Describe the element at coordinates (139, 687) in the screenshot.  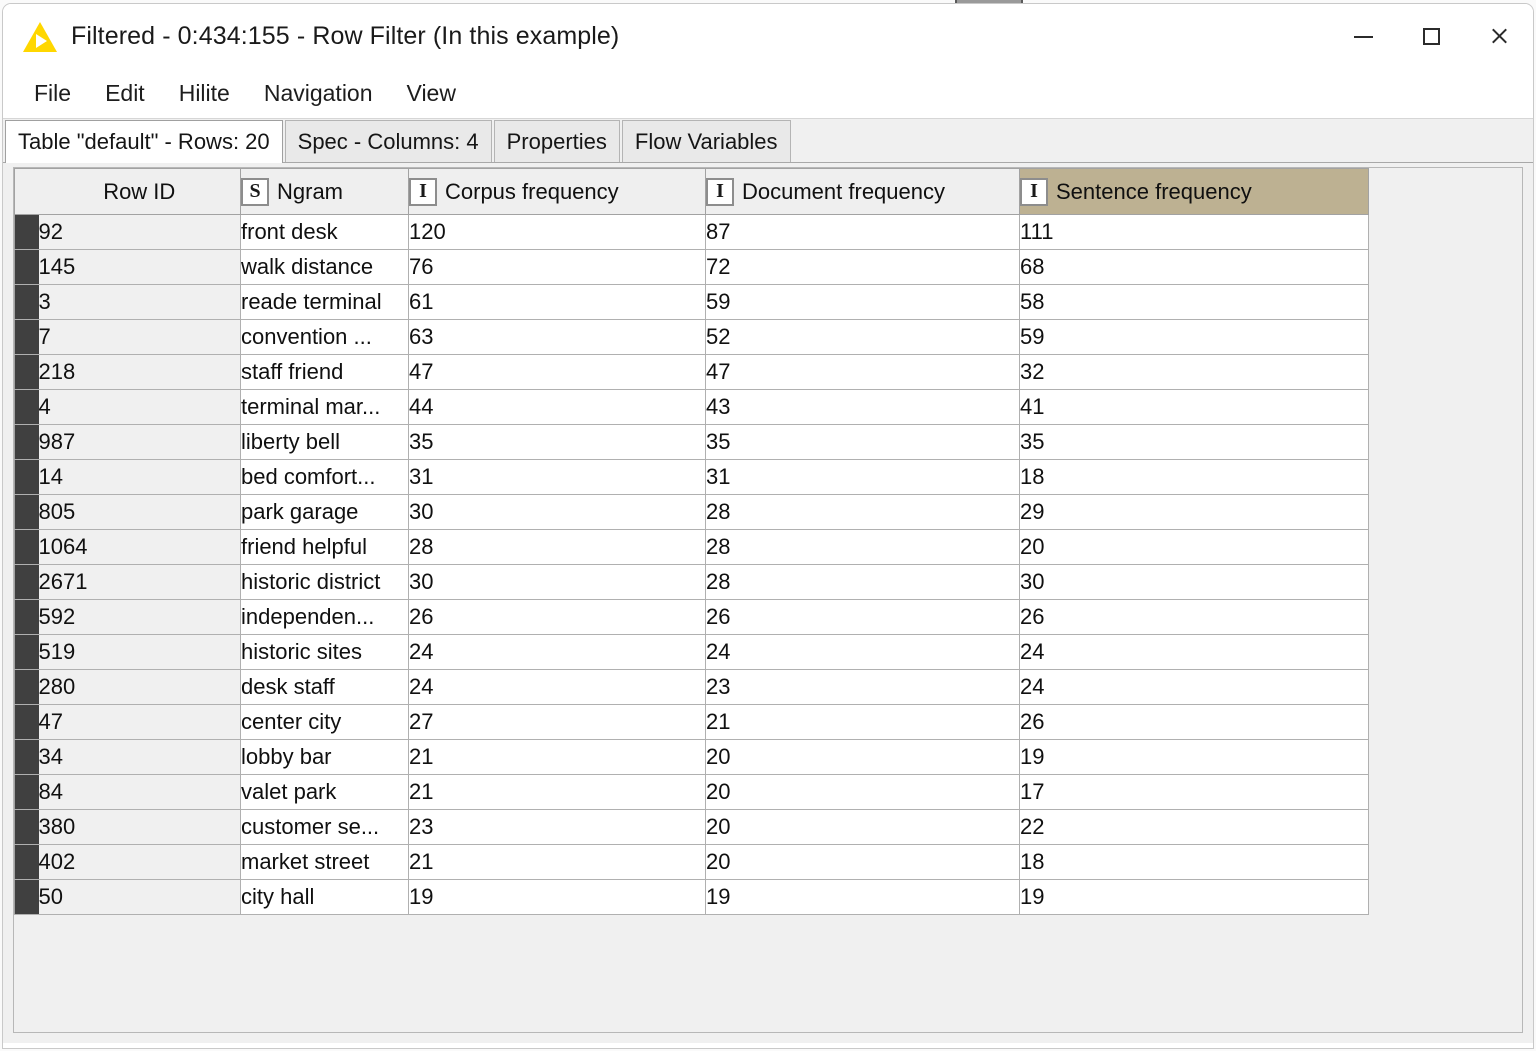
I see `cell-rowid: 280` at that location.